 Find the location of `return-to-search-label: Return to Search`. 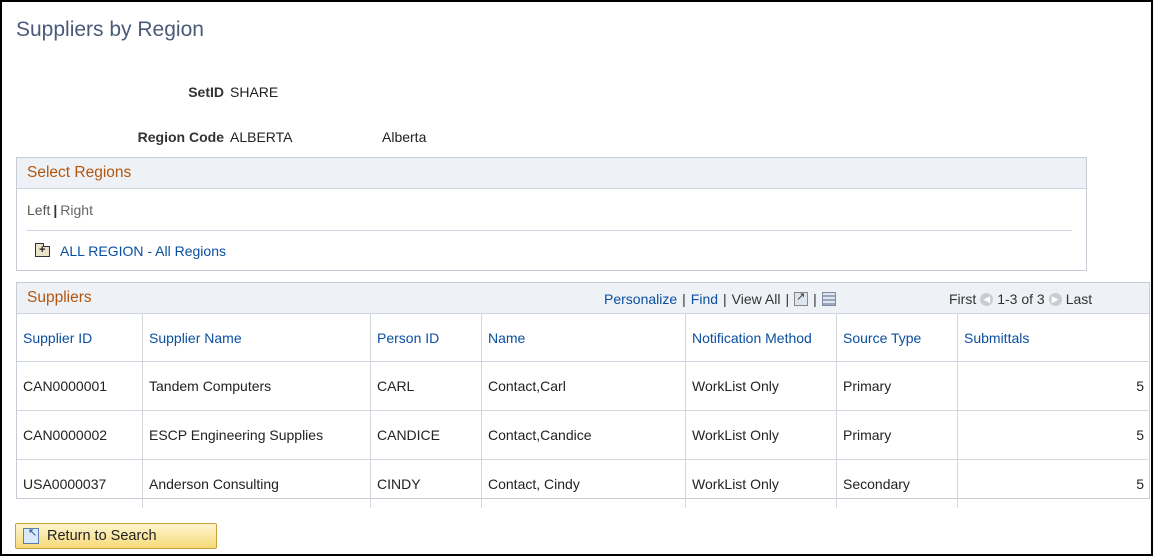

return-to-search-label: Return to Search is located at coordinates (102, 536).